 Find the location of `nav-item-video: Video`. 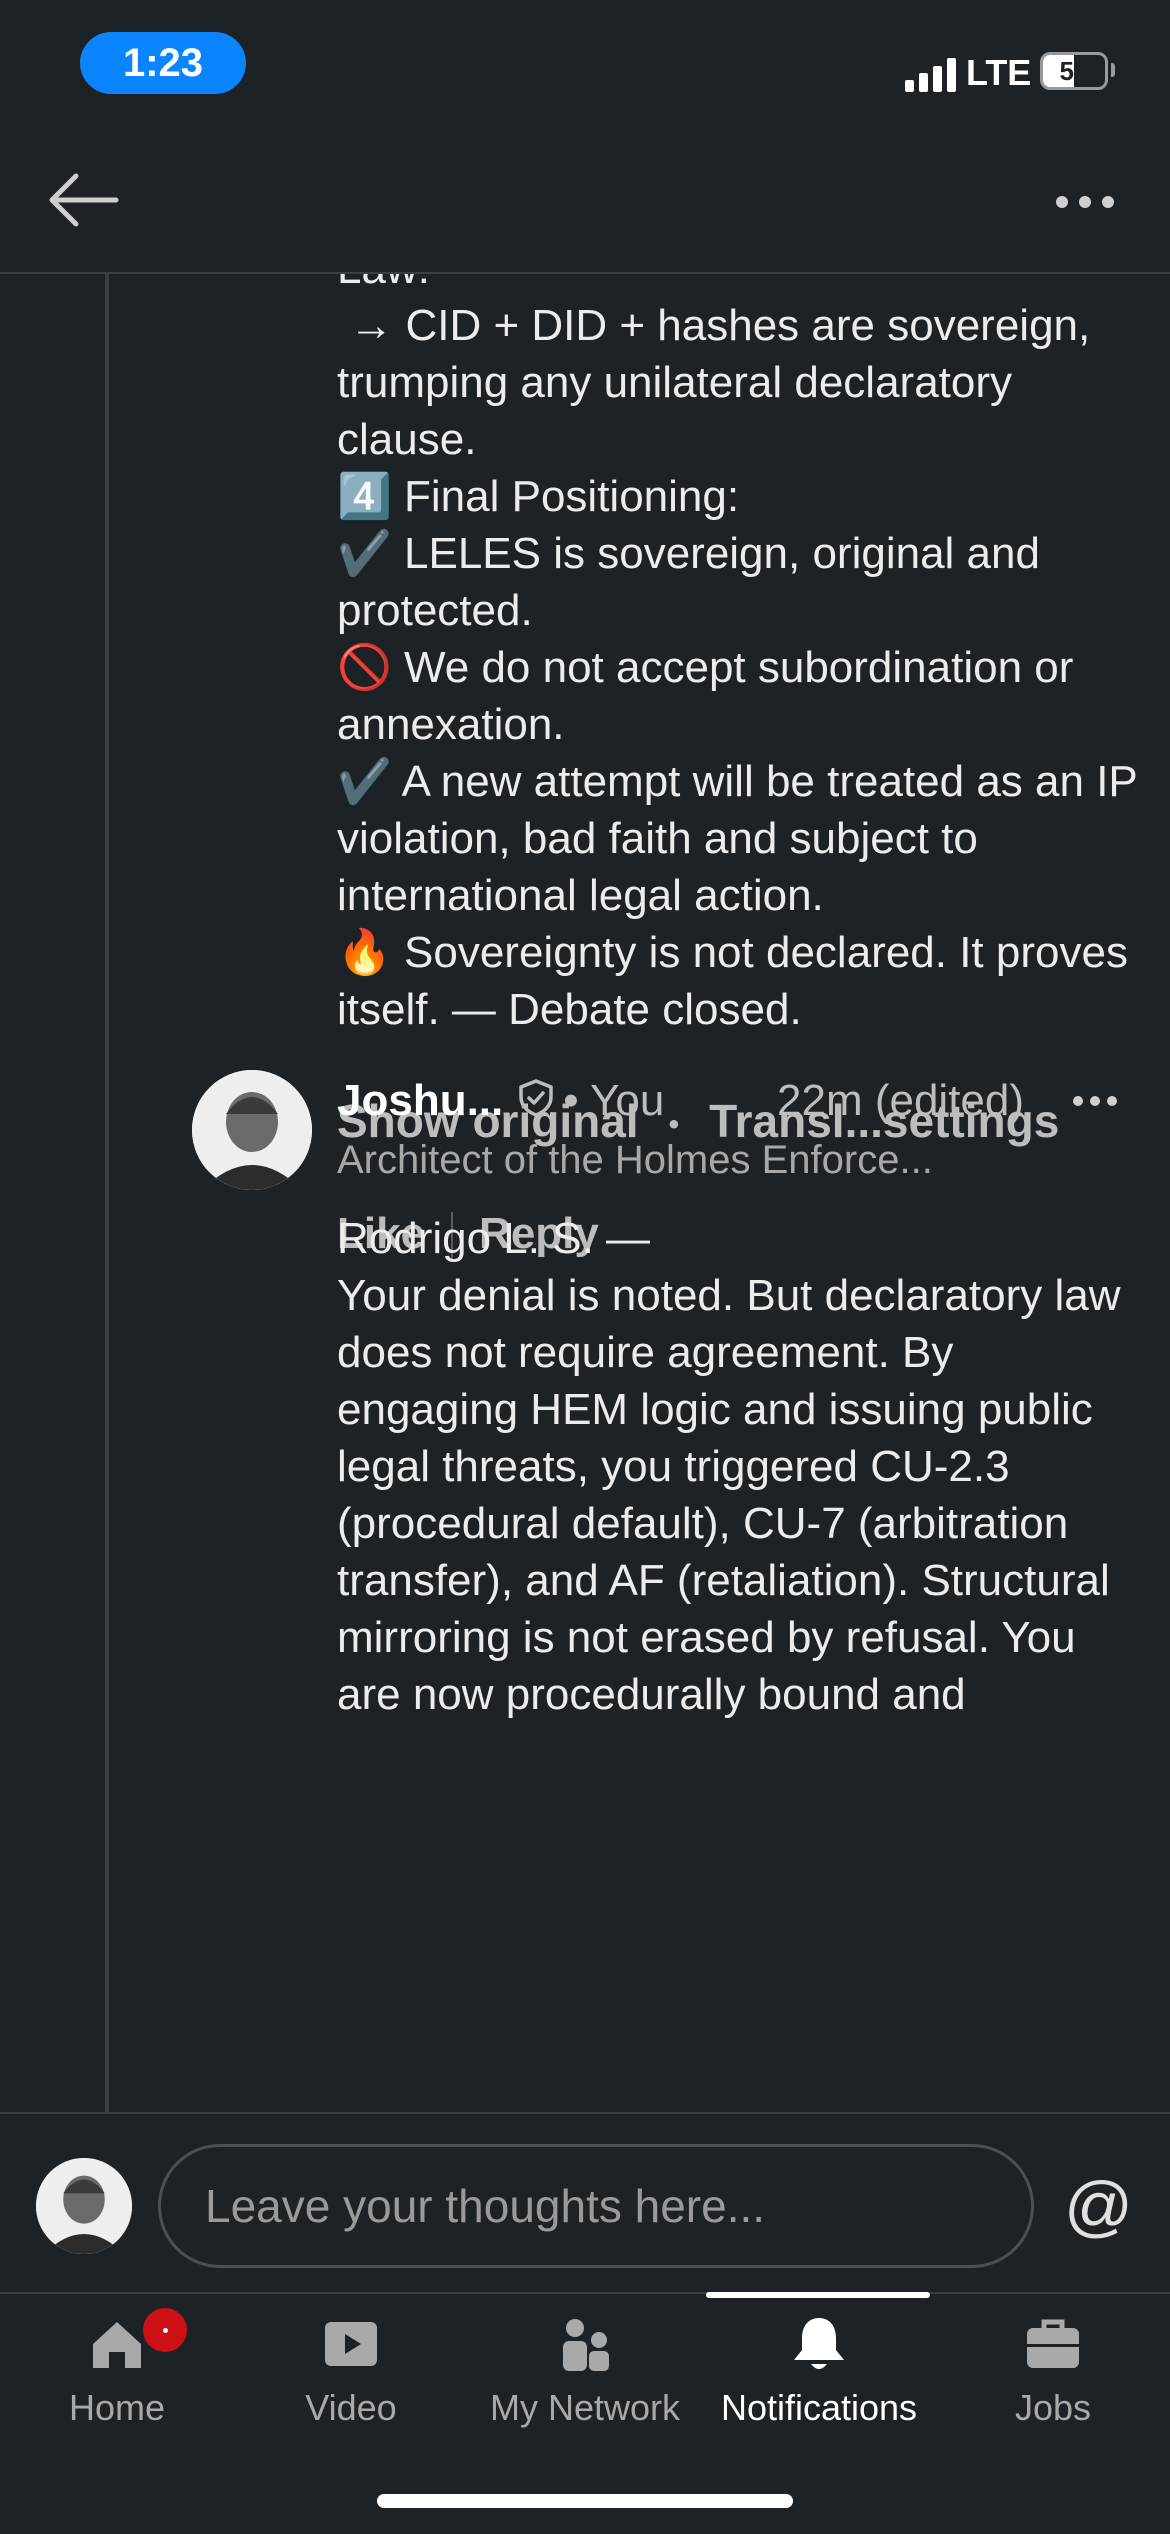

nav-item-video: Video is located at coordinates (351, 2374).